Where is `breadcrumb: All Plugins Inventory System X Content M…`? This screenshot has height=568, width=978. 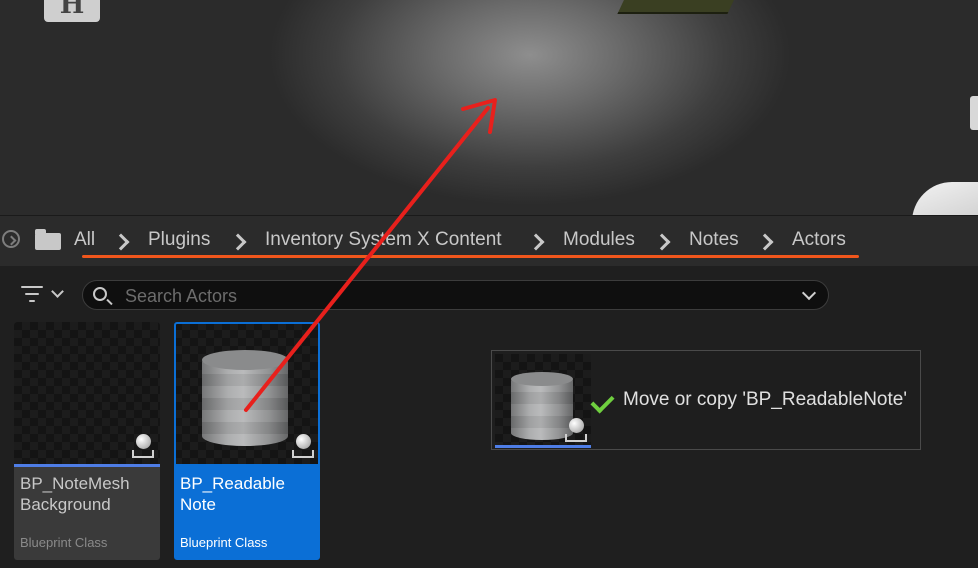
breadcrumb: All Plugins Inventory System X Content M… is located at coordinates (489, 240).